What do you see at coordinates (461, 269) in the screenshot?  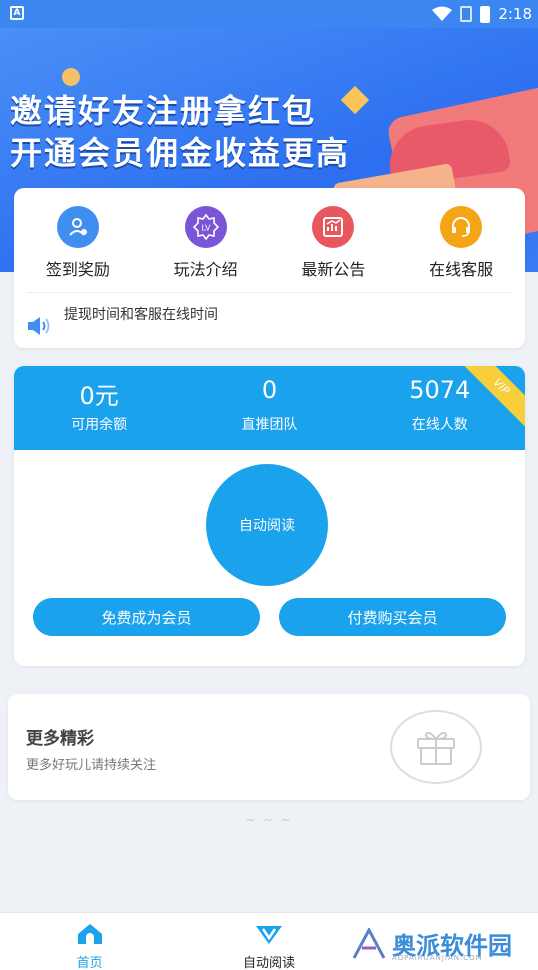 I see `menu-label: 在线客服` at bounding box center [461, 269].